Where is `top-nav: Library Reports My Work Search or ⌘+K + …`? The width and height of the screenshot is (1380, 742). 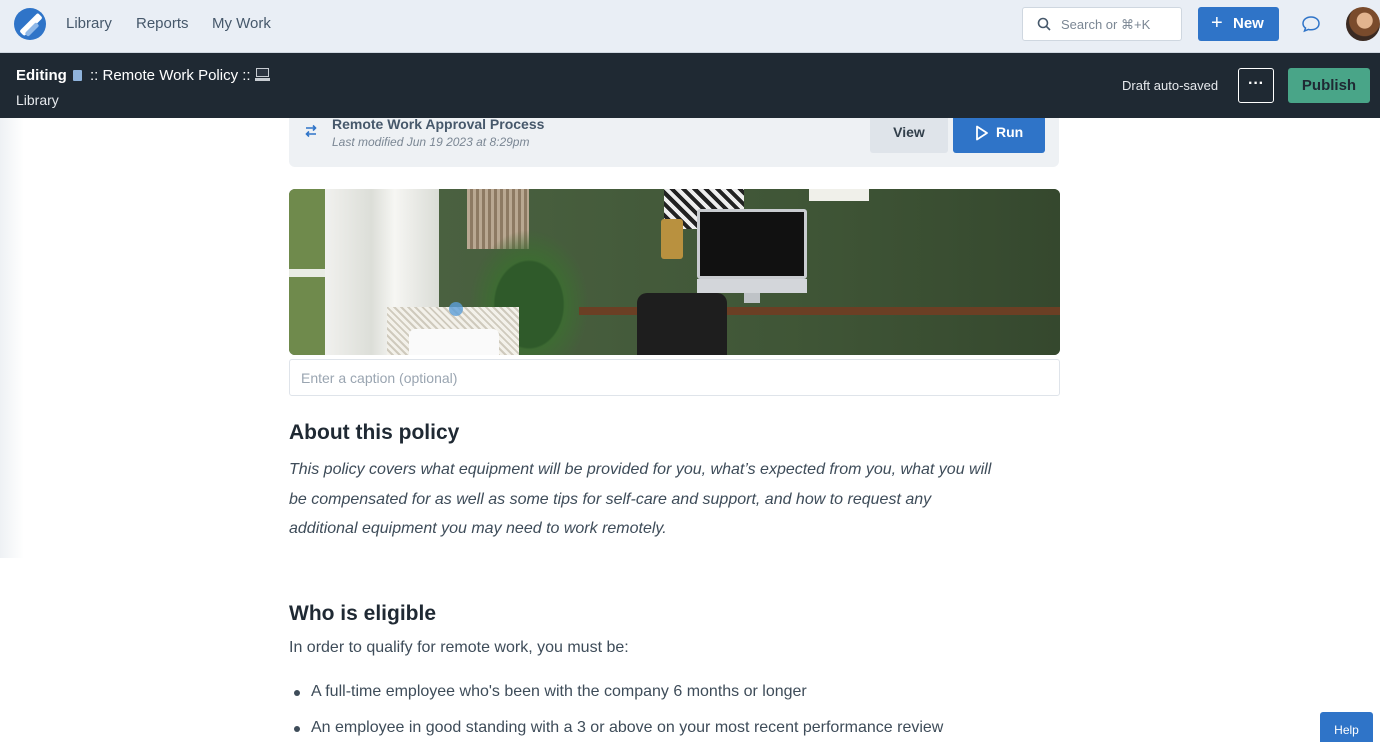 top-nav: Library Reports My Work Search or ⌘+K + … is located at coordinates (690, 26).